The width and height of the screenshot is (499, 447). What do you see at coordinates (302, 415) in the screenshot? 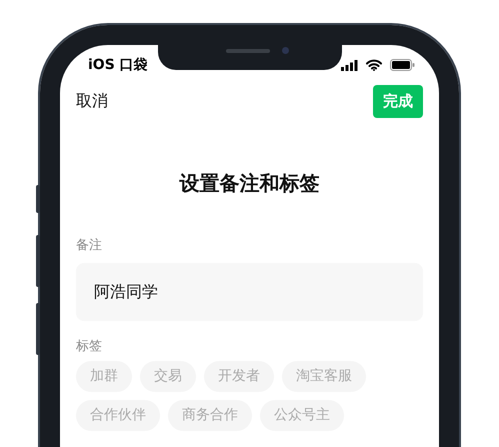
I see `tag-chip: 公众号主` at bounding box center [302, 415].